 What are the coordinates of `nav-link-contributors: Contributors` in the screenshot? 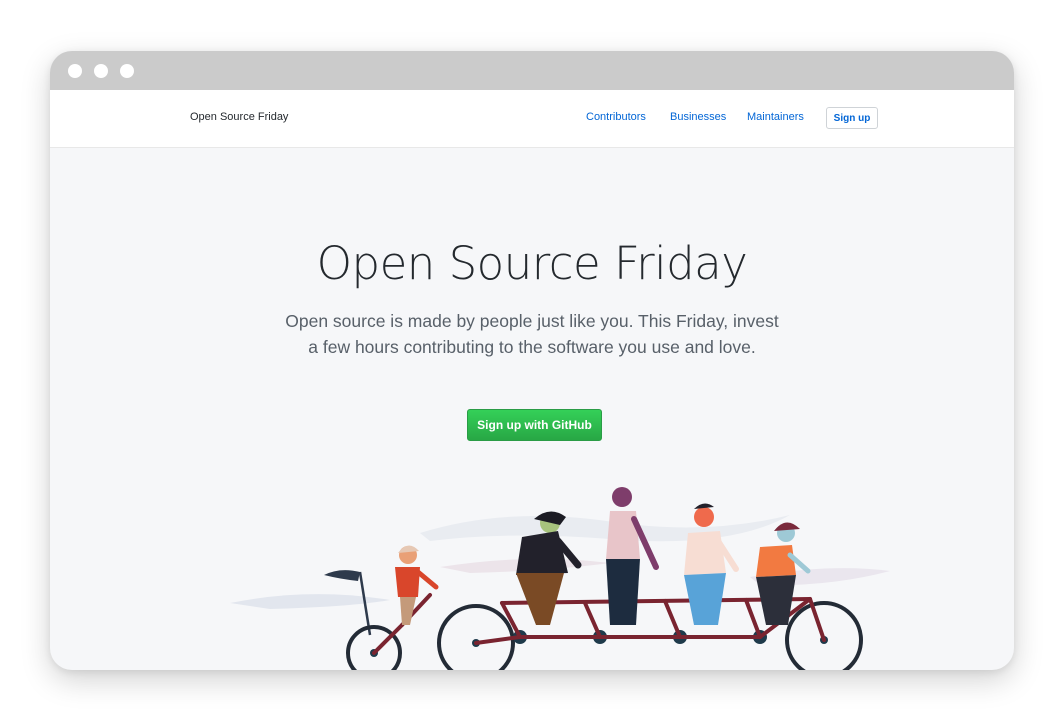 It's located at (616, 117).